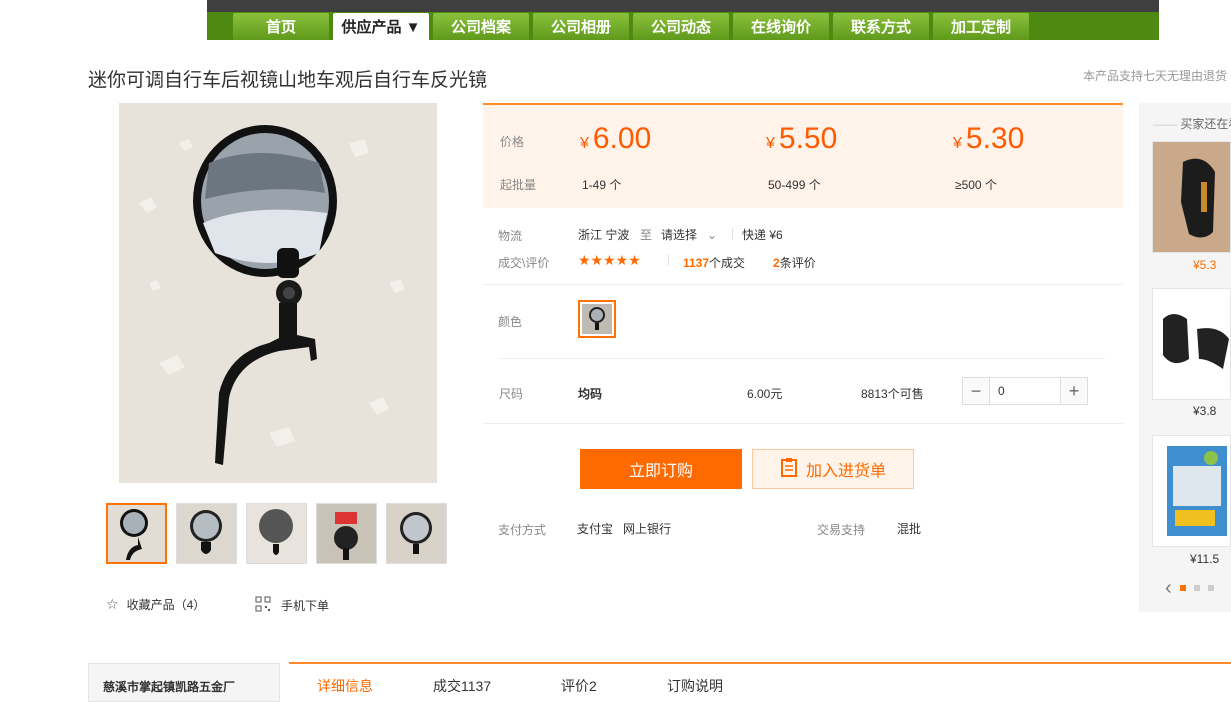  Describe the element at coordinates (794, 262) in the screenshot. I see `review-count: 2条评价` at that location.